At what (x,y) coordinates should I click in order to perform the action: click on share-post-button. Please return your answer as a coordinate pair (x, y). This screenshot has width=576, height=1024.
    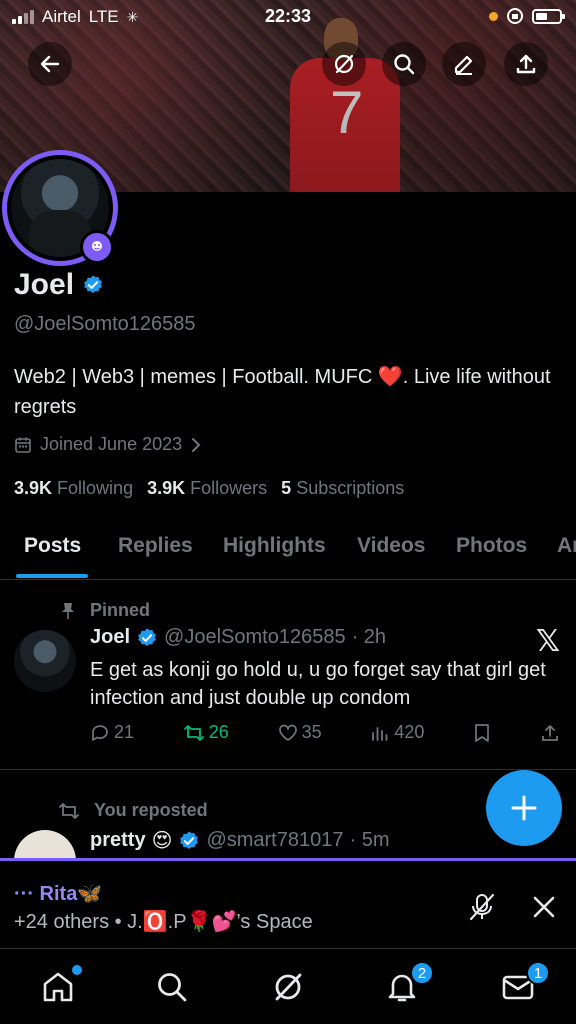
    Looking at the image, I should click on (550, 733).